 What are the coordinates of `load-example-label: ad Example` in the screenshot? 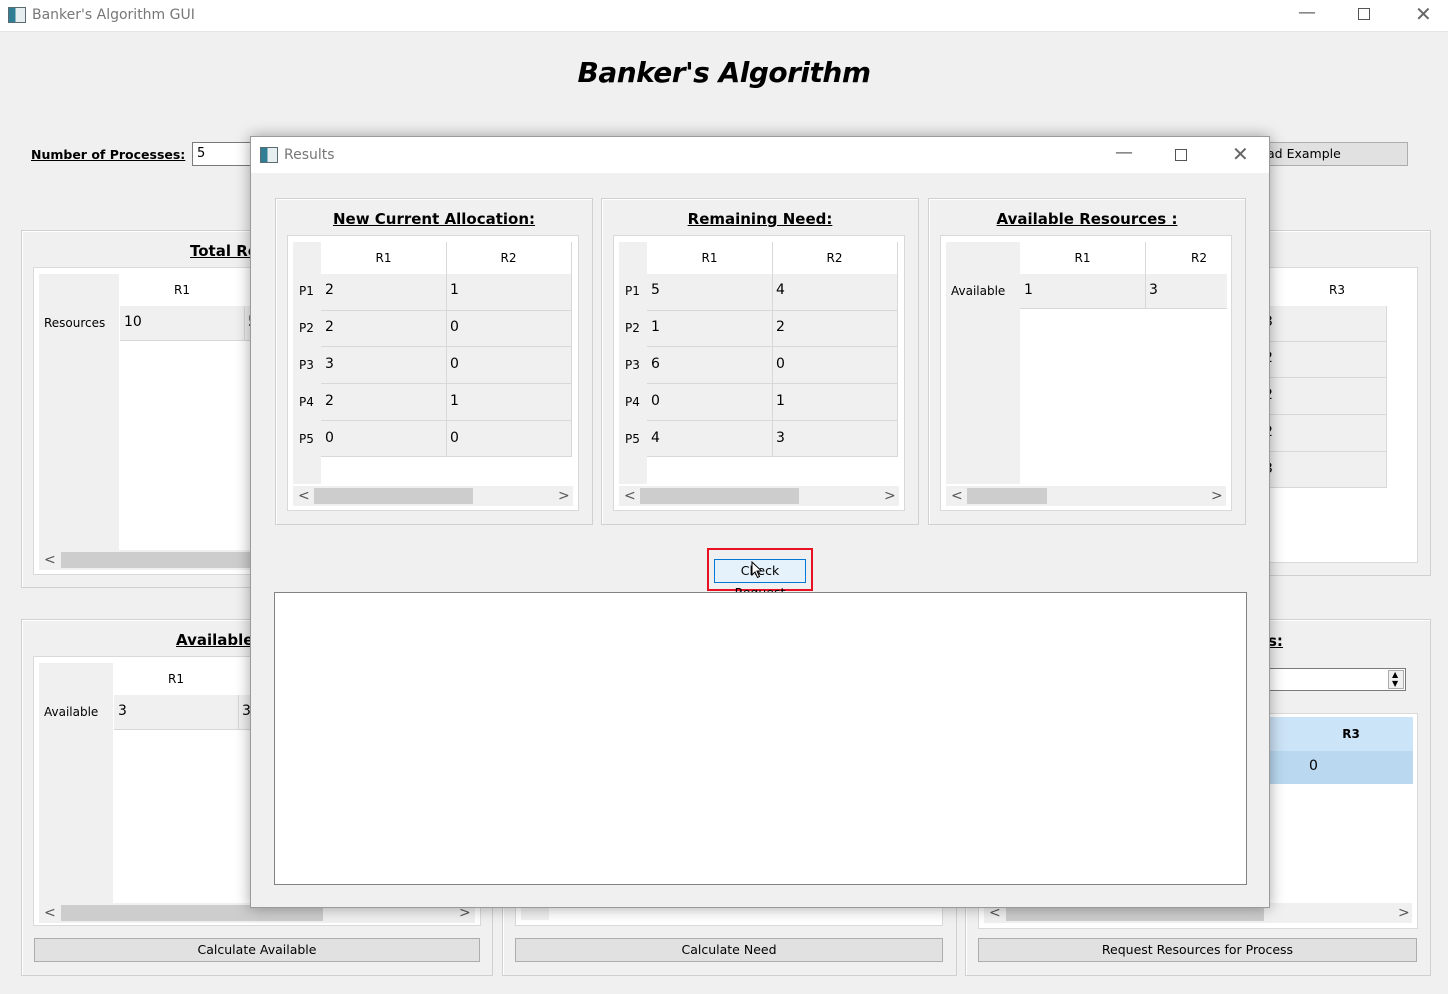 It's located at (1304, 153).